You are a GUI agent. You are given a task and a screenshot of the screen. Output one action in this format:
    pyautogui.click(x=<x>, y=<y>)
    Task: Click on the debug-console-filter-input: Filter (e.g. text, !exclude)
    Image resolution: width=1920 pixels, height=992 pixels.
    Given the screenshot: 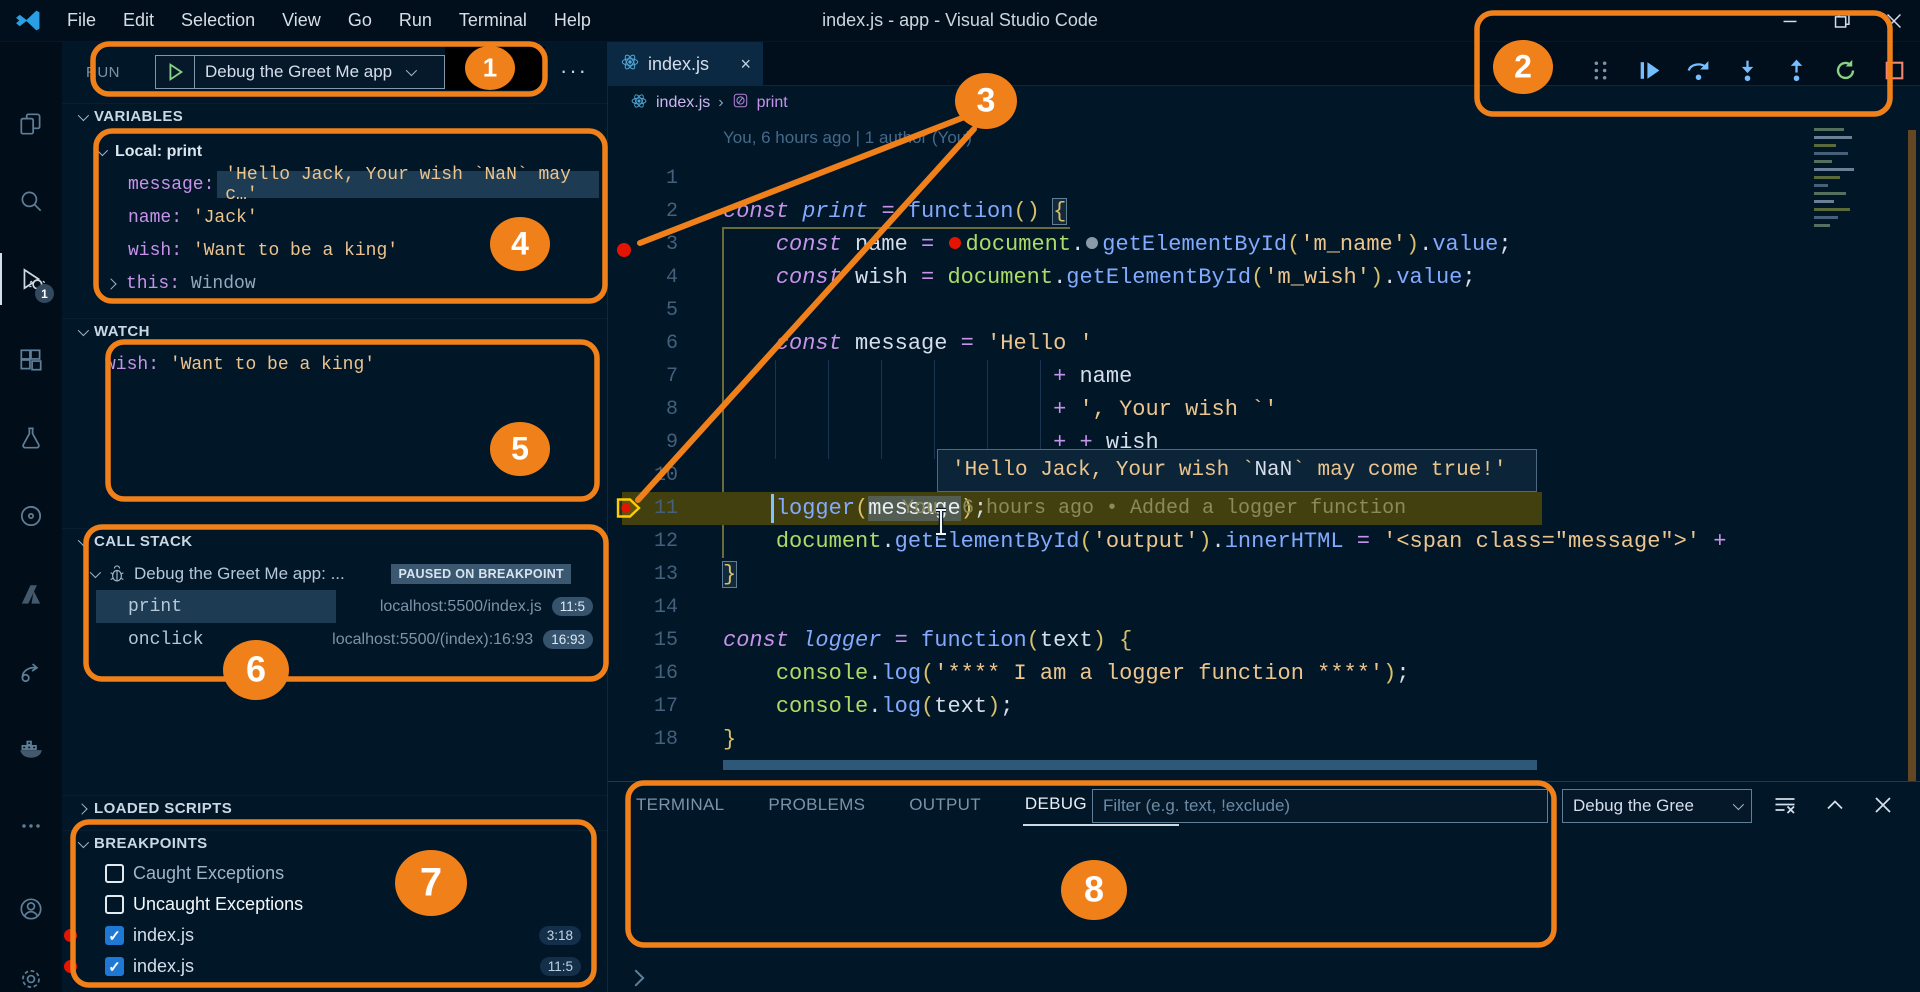 What is the action you would take?
    pyautogui.click(x=1320, y=806)
    